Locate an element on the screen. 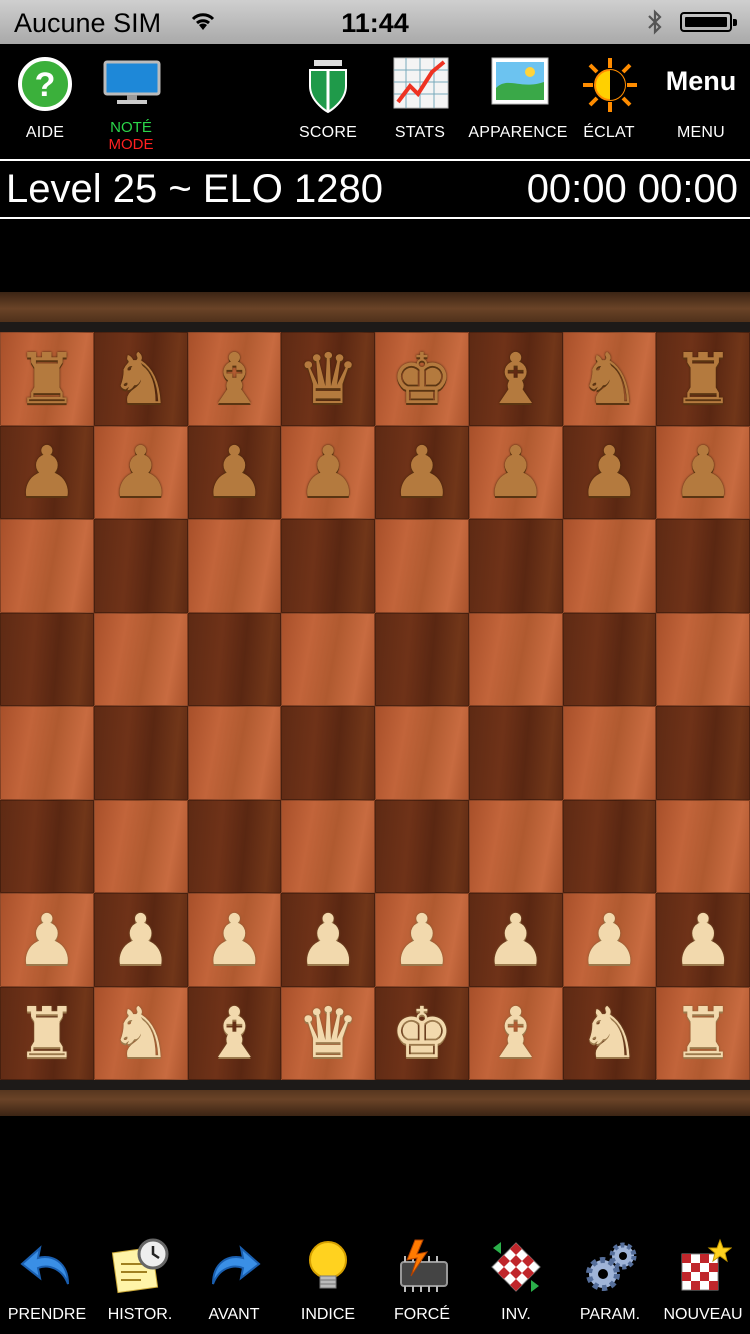  square-b3 is located at coordinates (140, 846).